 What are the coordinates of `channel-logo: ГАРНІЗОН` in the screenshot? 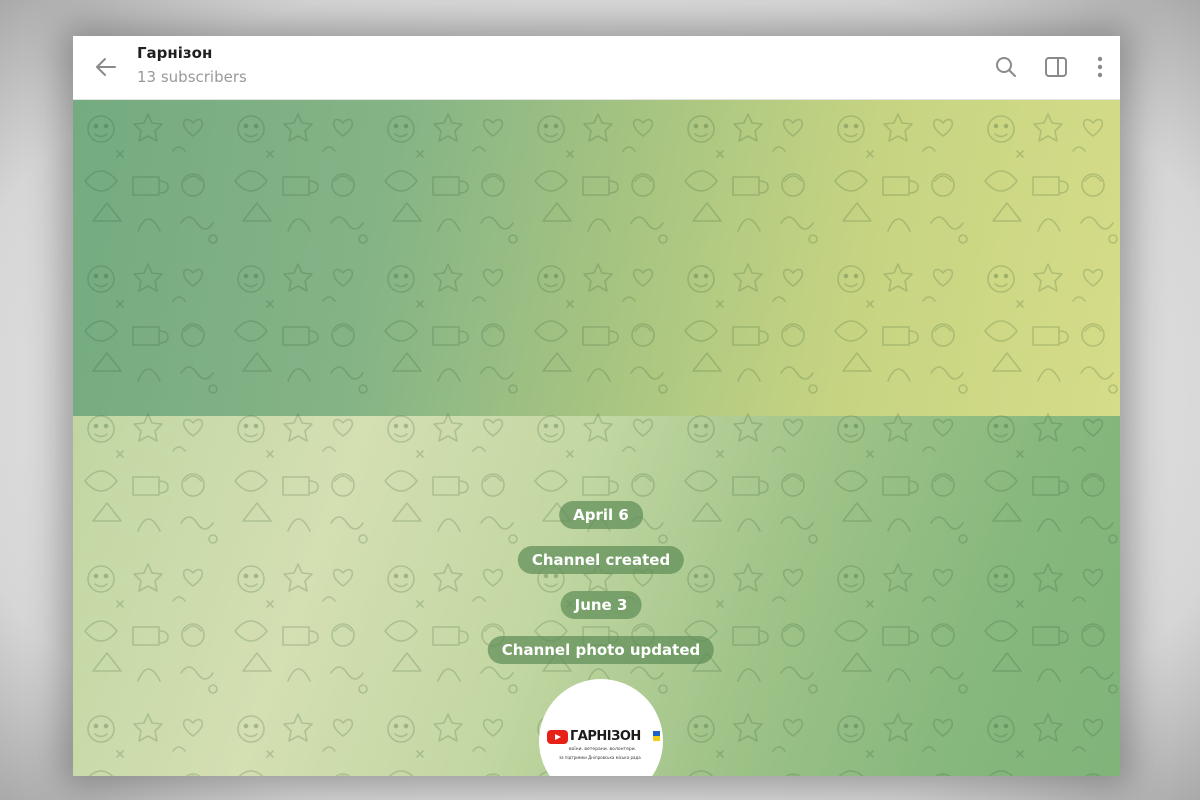 It's located at (603, 737).